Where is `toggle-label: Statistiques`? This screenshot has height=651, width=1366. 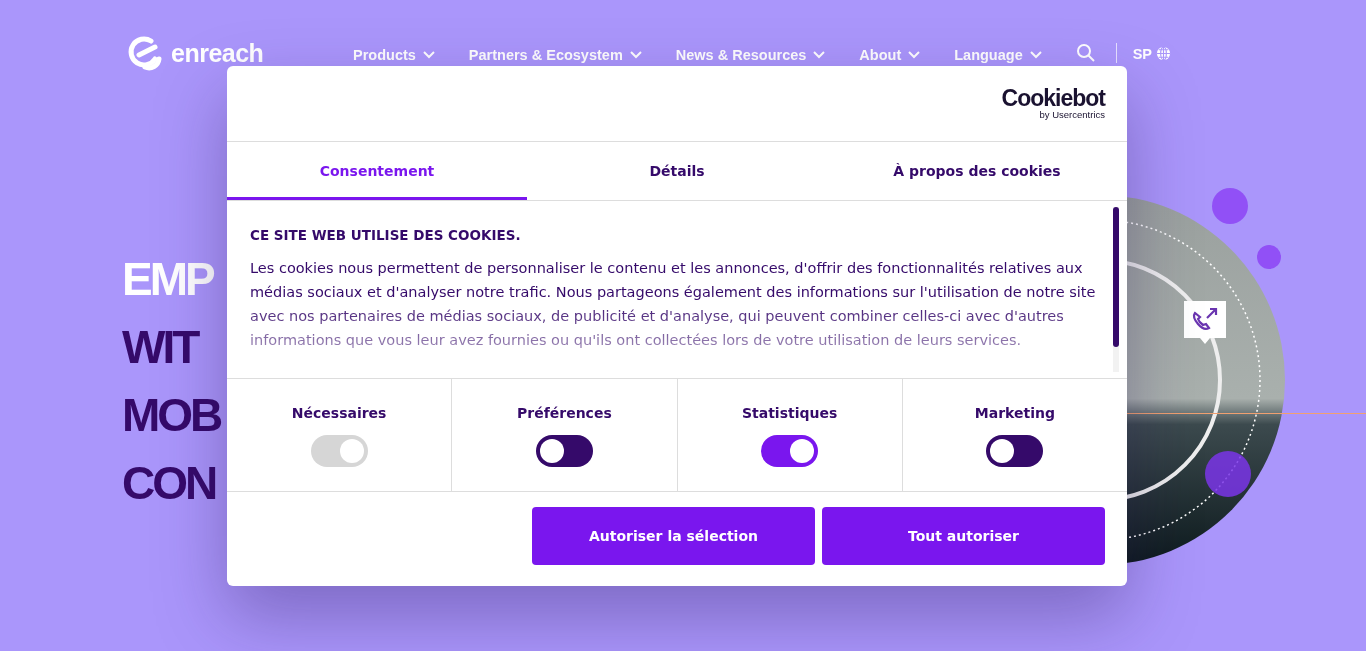
toggle-label: Statistiques is located at coordinates (789, 413).